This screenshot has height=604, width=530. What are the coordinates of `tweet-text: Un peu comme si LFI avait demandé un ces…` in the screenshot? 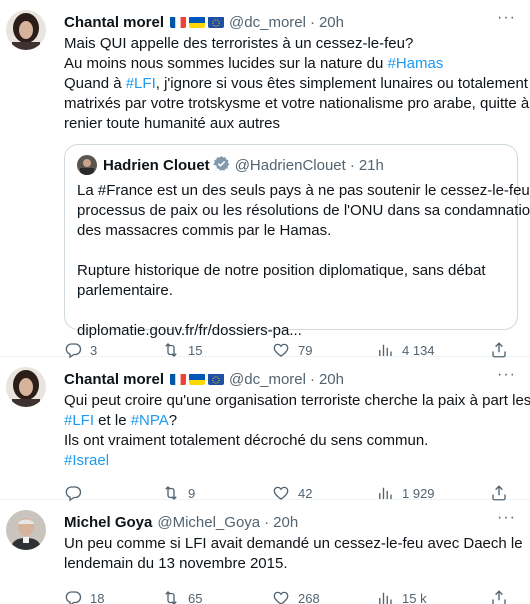 It's located at (293, 554).